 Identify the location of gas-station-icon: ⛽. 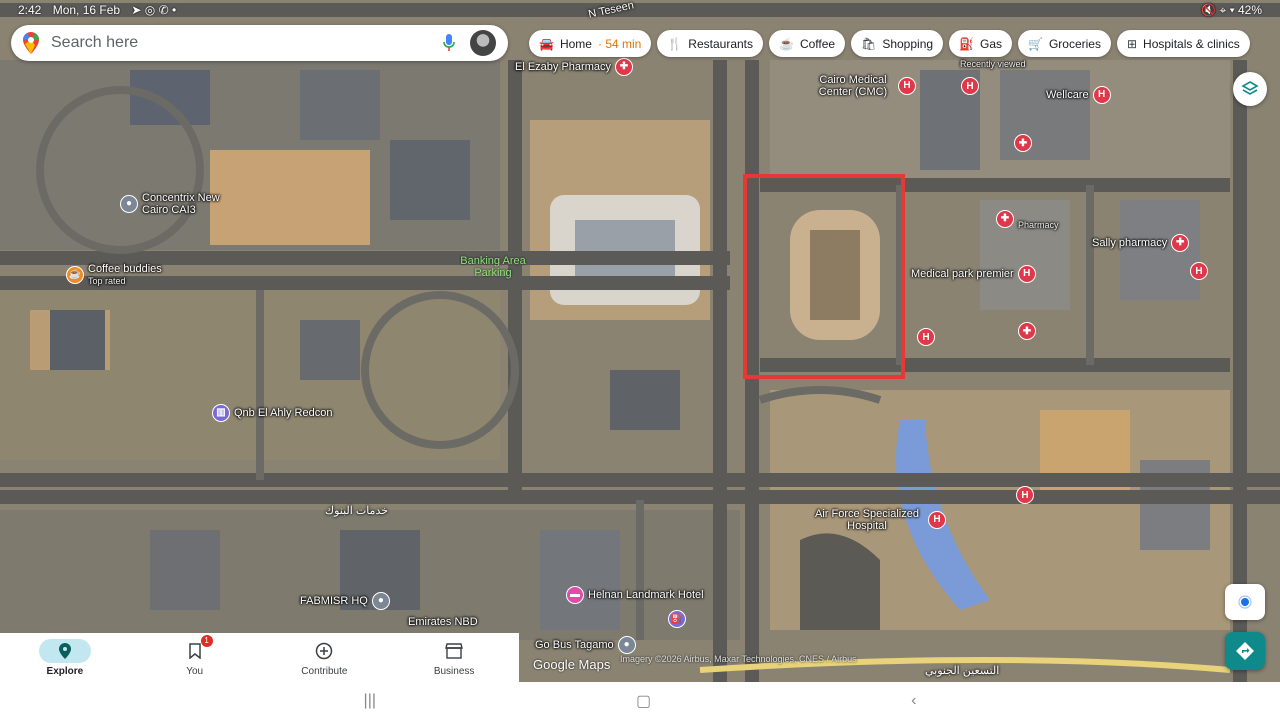
(677, 619).